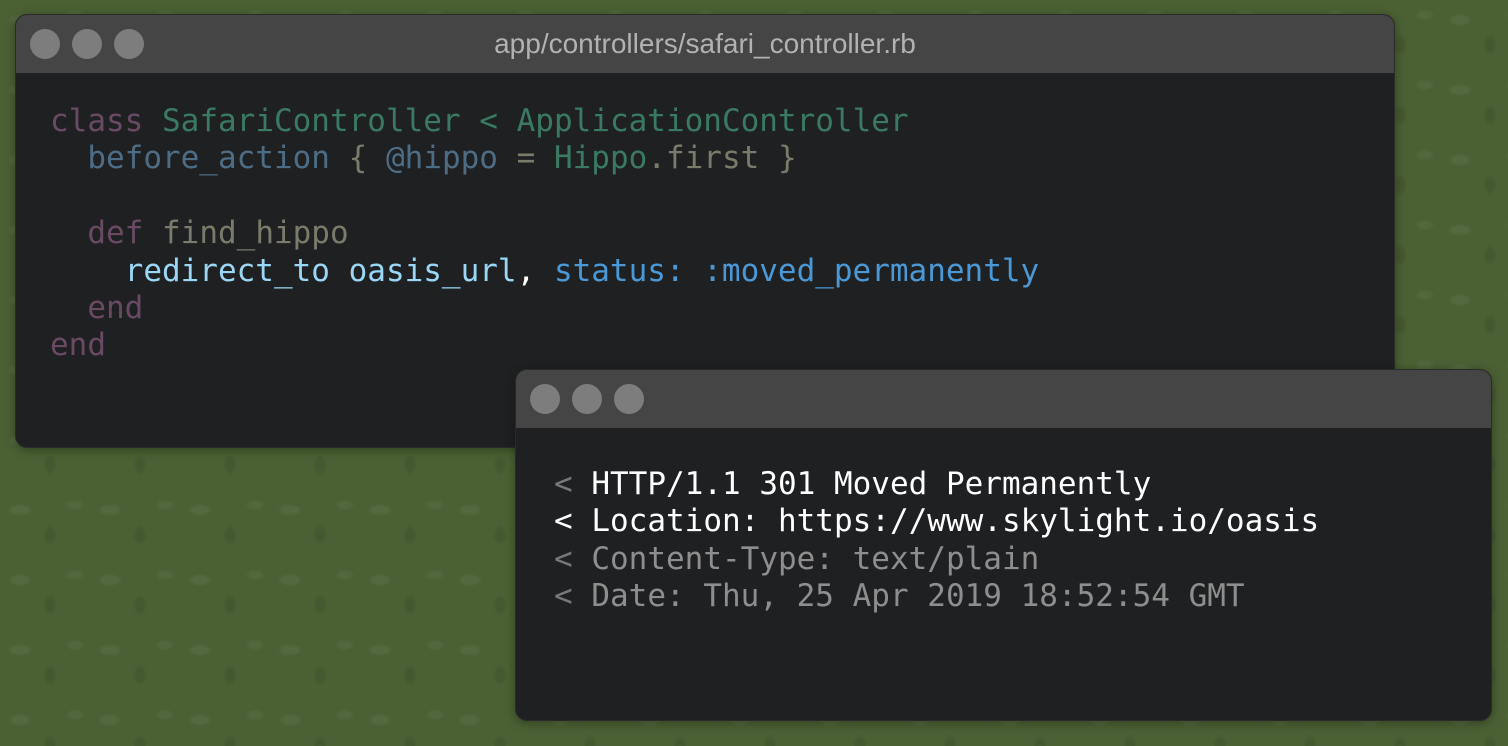 This screenshot has height=746, width=1508. Describe the element at coordinates (441, 158) in the screenshot. I see `instance-variable: @hippo` at that location.